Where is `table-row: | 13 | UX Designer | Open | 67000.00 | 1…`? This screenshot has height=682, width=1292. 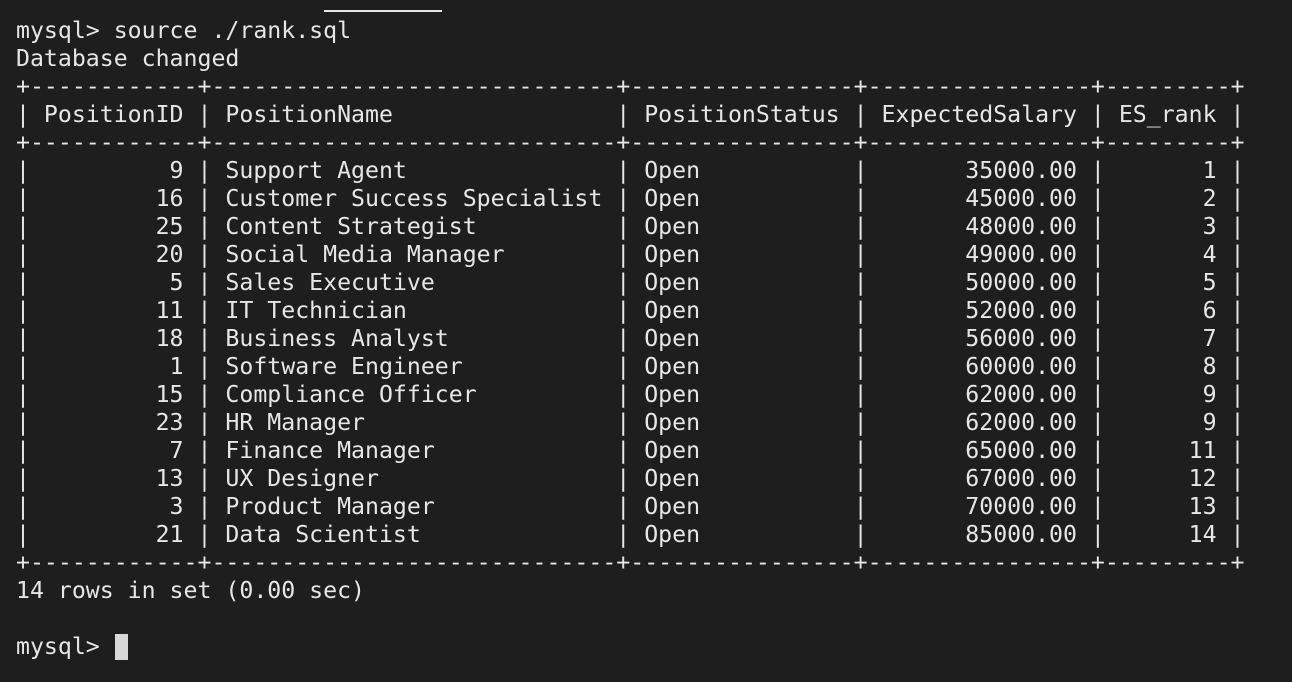
table-row: | 13 | UX Designer | Open | 67000.00 | 1… is located at coordinates (630, 478).